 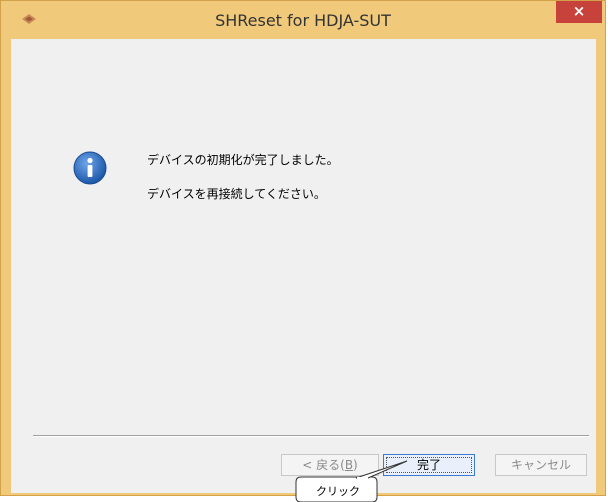 What do you see at coordinates (355, 465) in the screenshot?
I see `back-label-suffix: )` at bounding box center [355, 465].